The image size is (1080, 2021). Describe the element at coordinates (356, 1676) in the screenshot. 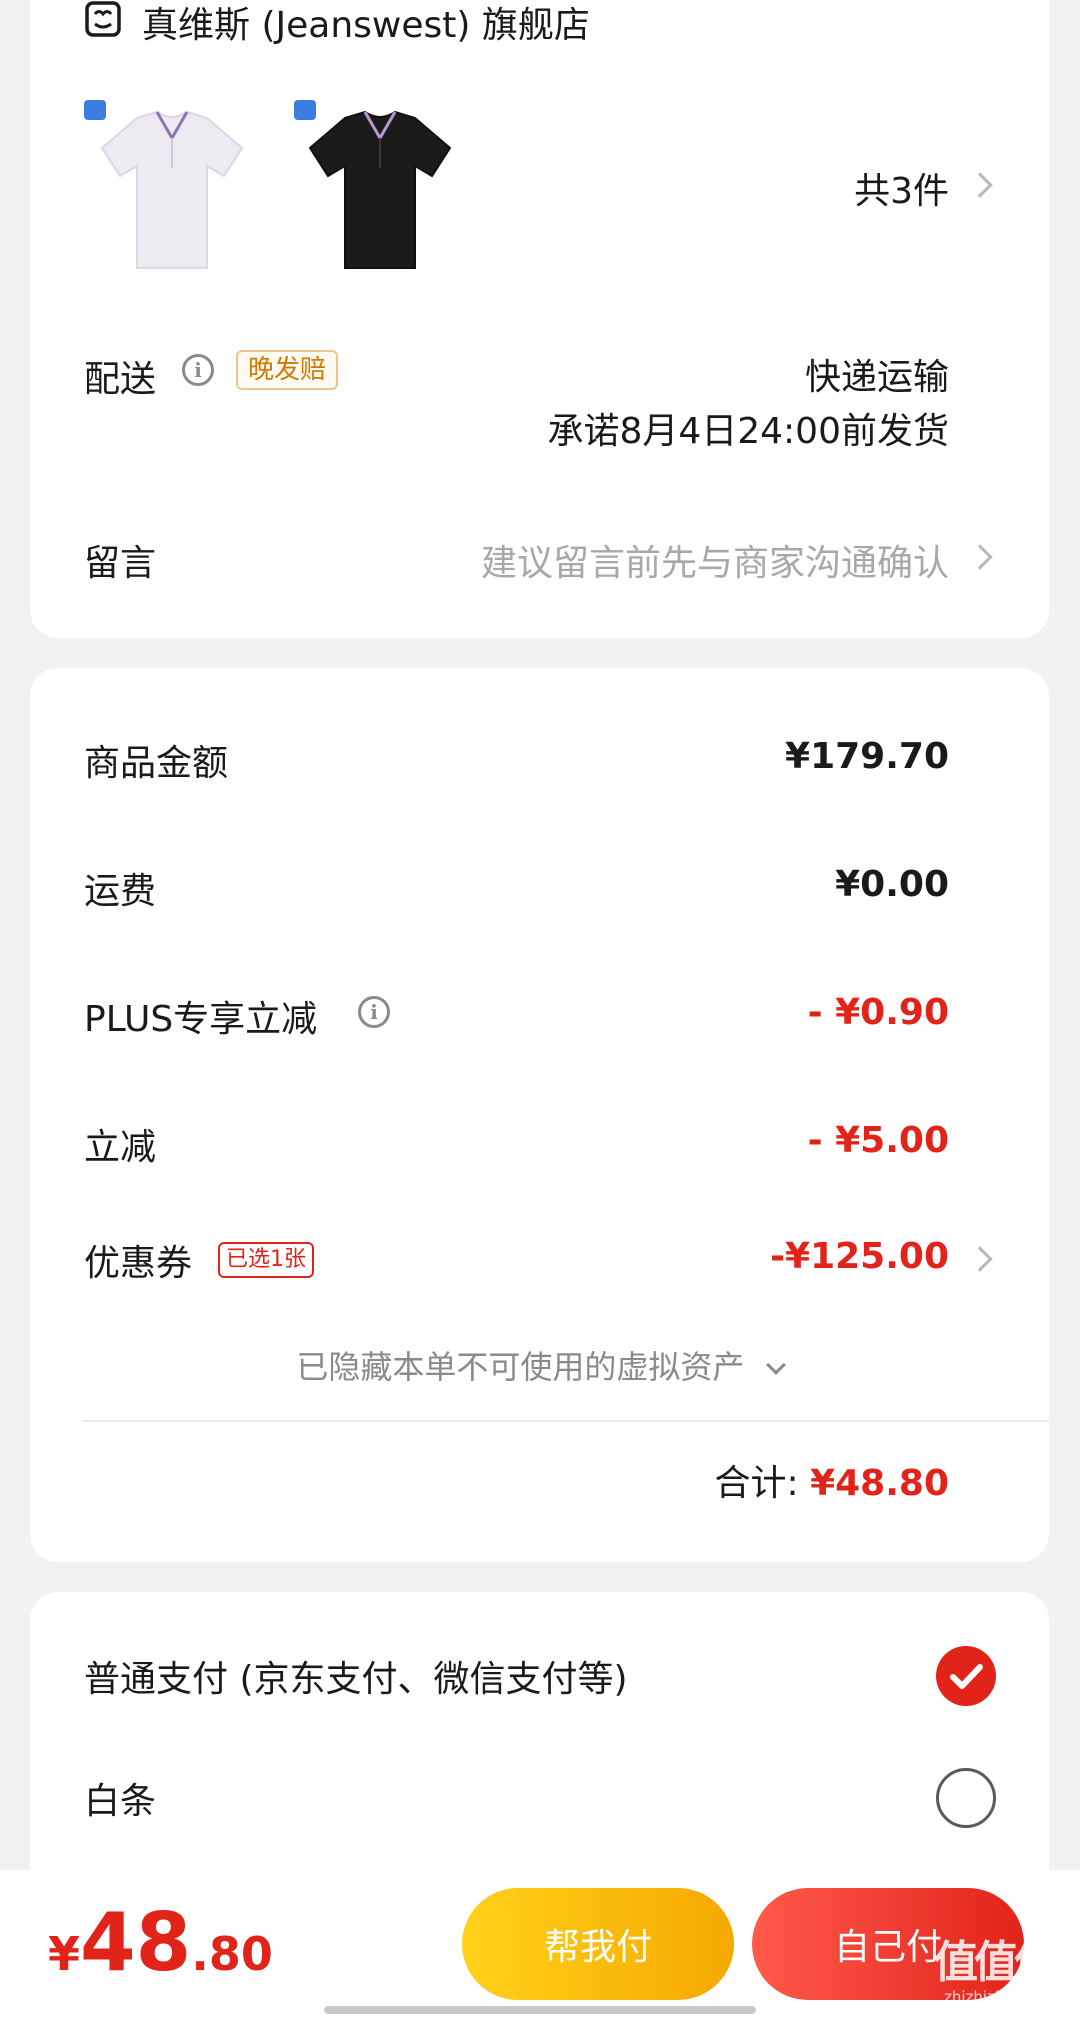

I see `payment-option-normal: 普通支付 (京东支付、微信支付等)` at that location.